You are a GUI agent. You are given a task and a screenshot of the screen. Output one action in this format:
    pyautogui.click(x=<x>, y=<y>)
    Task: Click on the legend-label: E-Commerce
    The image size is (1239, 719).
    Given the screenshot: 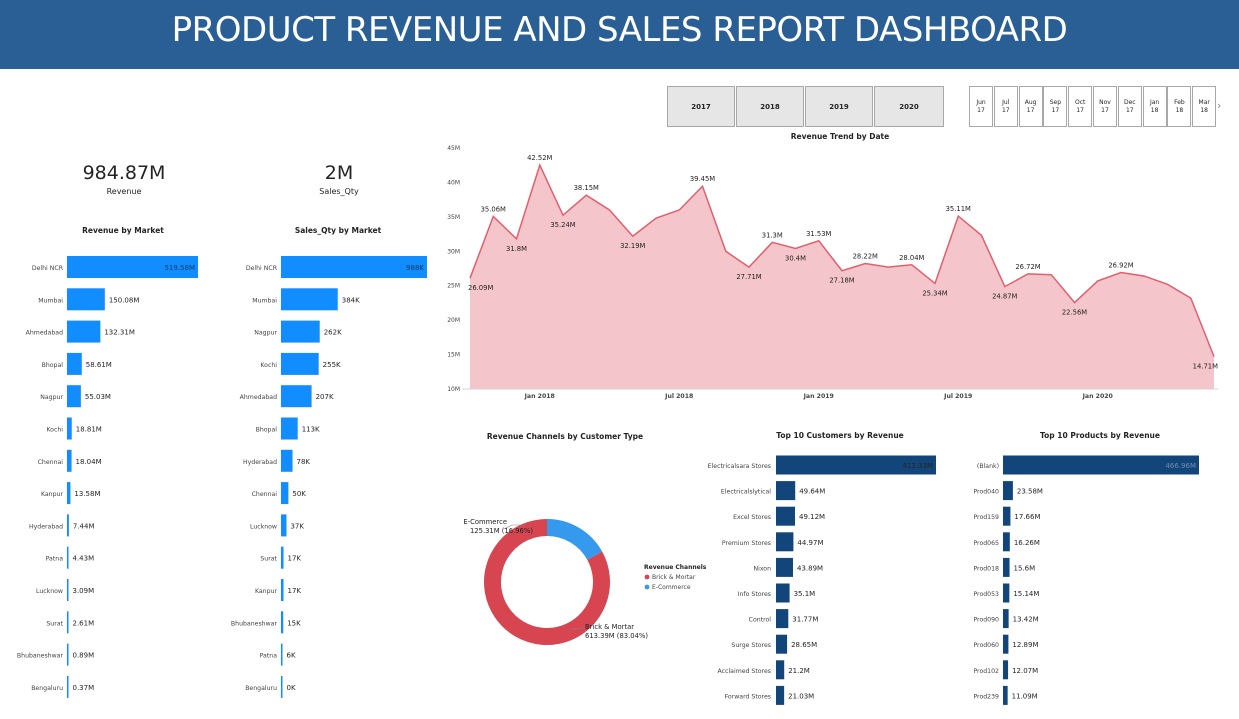 What is the action you would take?
    pyautogui.click(x=671, y=587)
    